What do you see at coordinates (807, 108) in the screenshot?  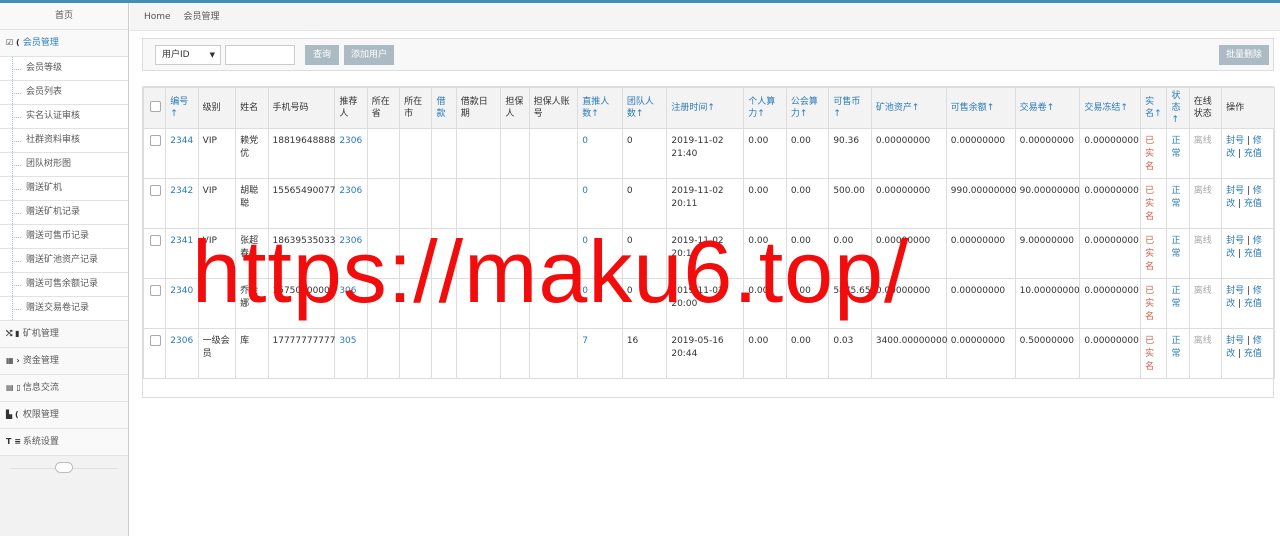 I see `column-header: 公会算力↑` at bounding box center [807, 108].